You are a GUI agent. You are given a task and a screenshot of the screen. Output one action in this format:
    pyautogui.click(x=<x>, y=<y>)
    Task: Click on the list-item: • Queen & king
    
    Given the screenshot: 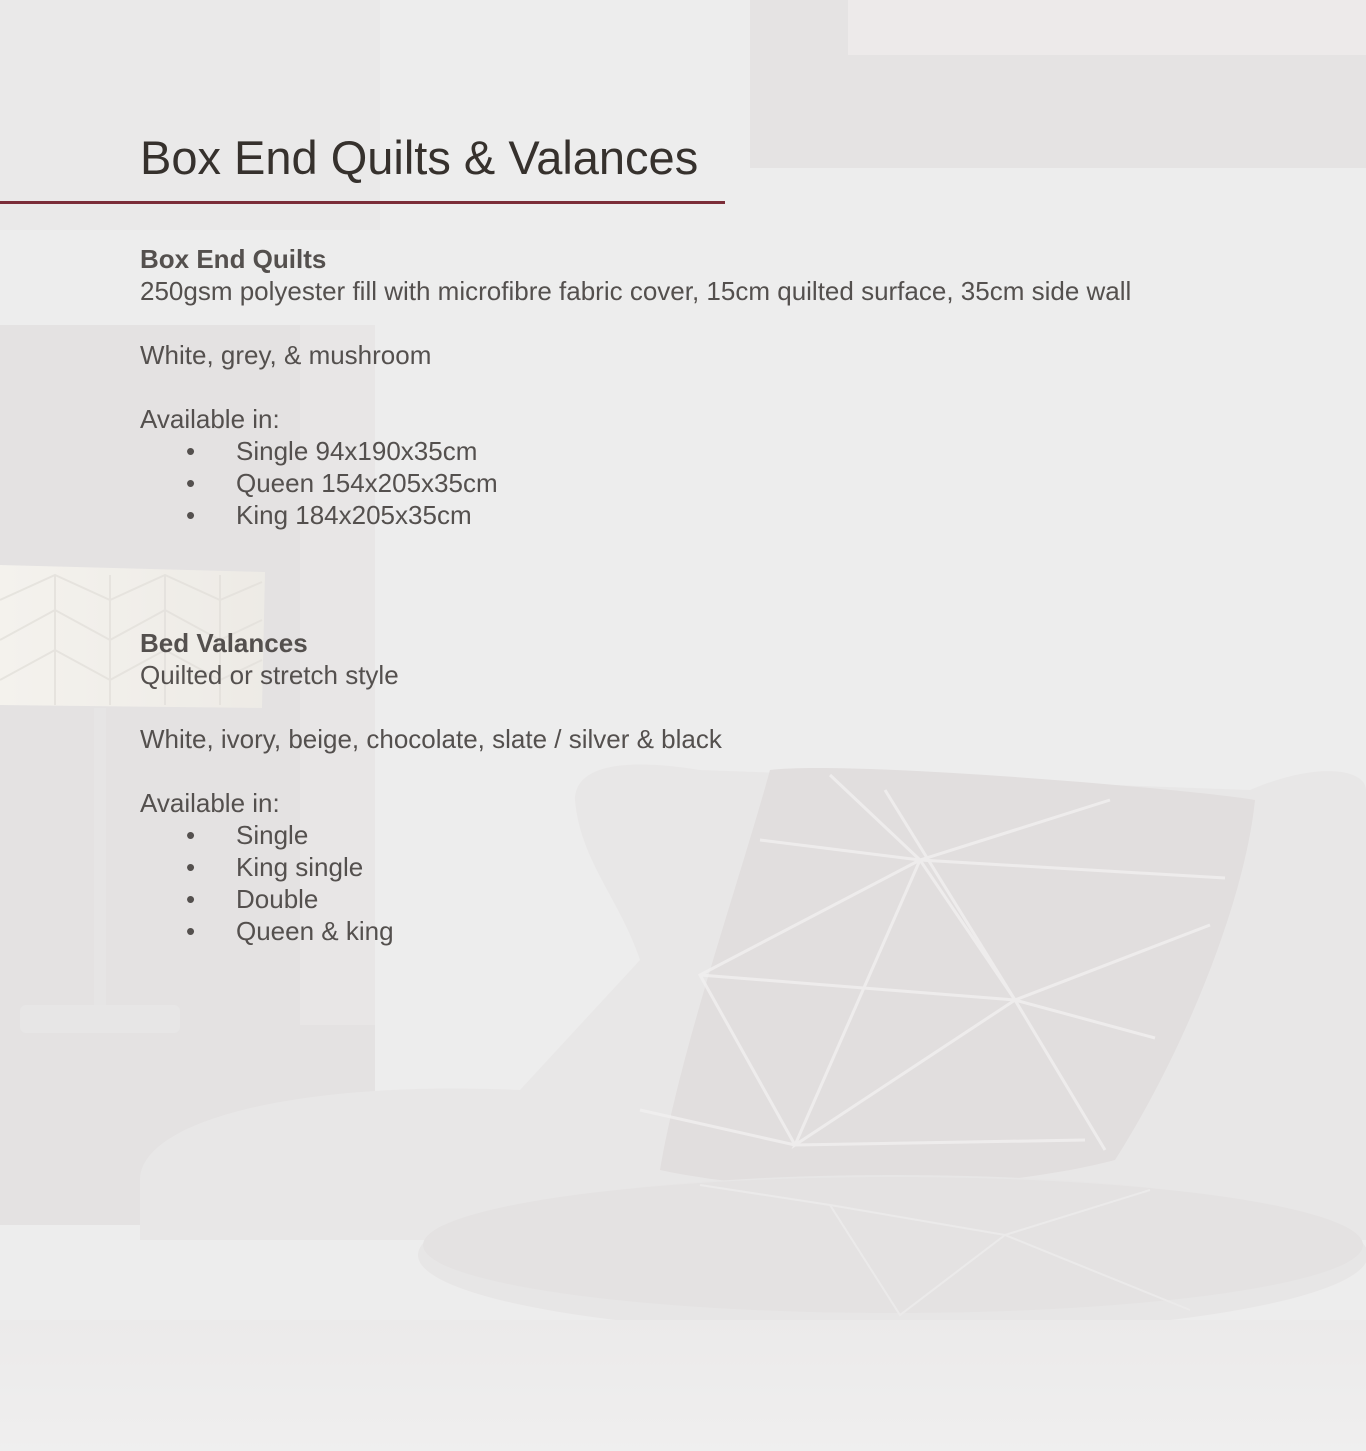 What is the action you would take?
    pyautogui.click(x=715, y=931)
    